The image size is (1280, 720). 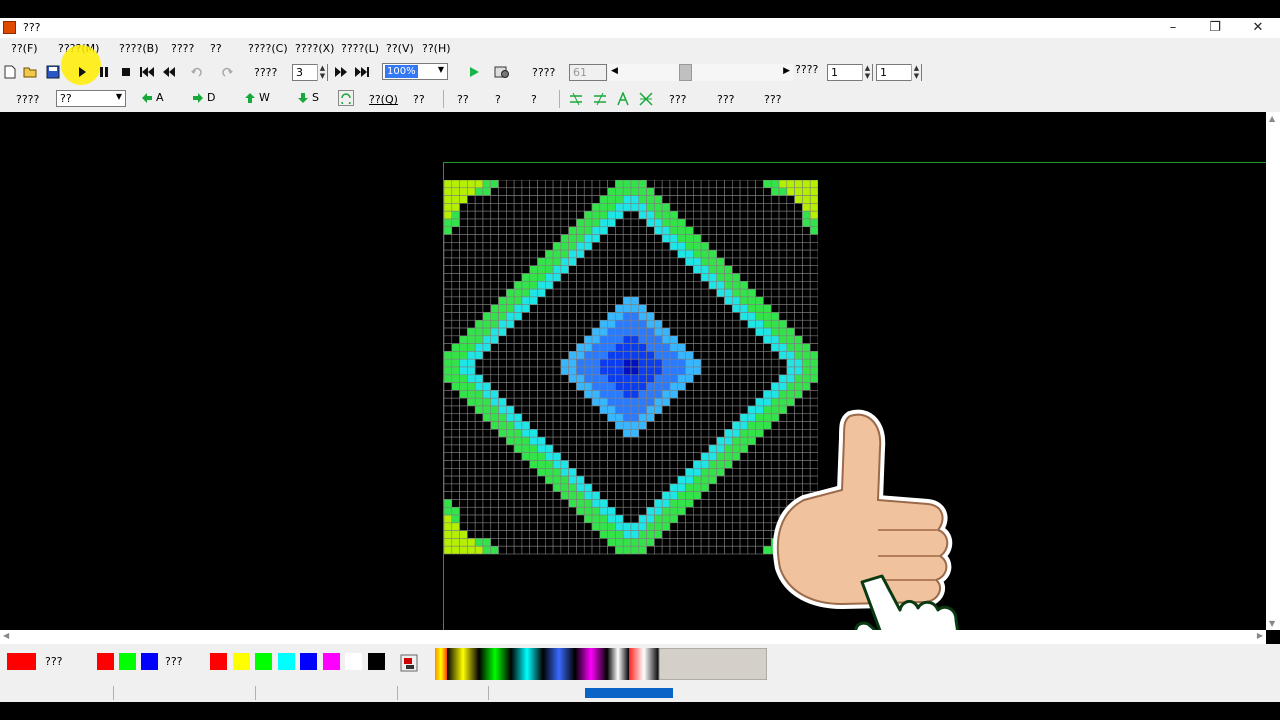 What do you see at coordinates (1258, 28) in the screenshot?
I see `close-button: ✕` at bounding box center [1258, 28].